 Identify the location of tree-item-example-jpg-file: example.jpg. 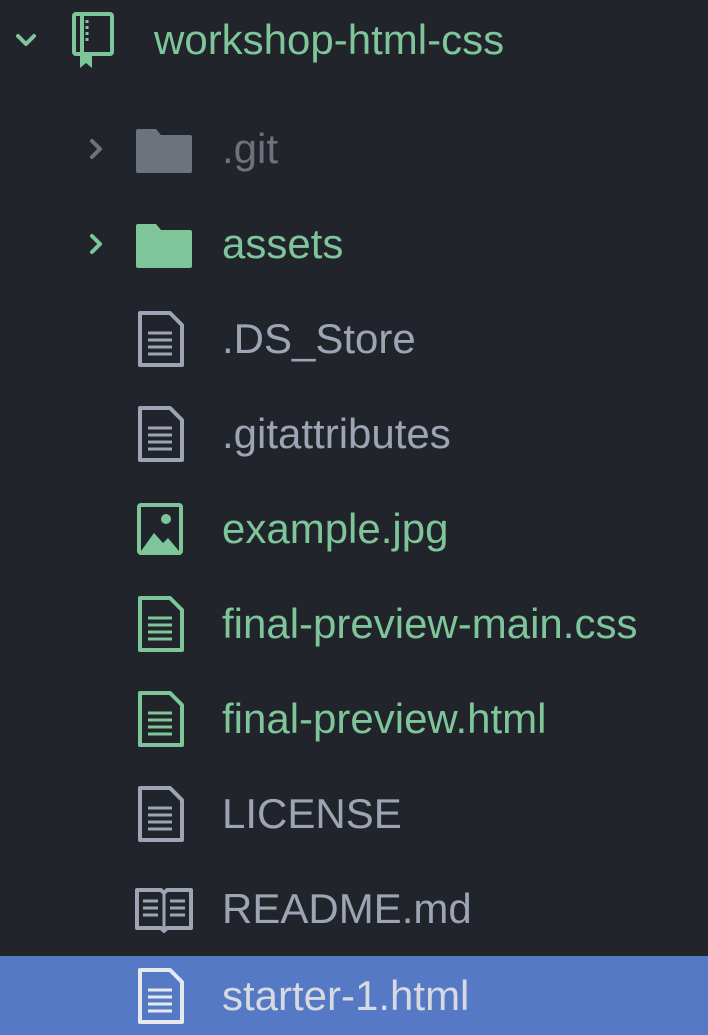
(354, 528).